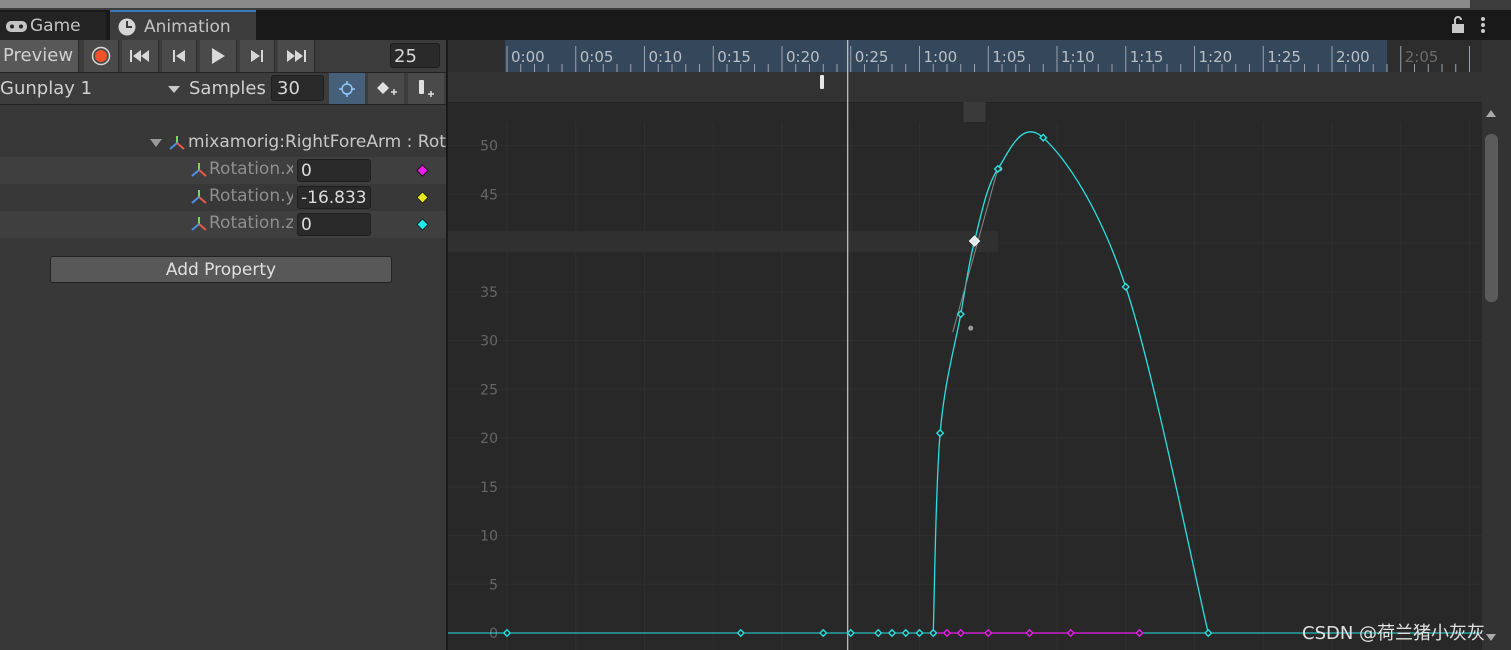  What do you see at coordinates (822, 82) in the screenshot?
I see `animation-event-marker` at bounding box center [822, 82].